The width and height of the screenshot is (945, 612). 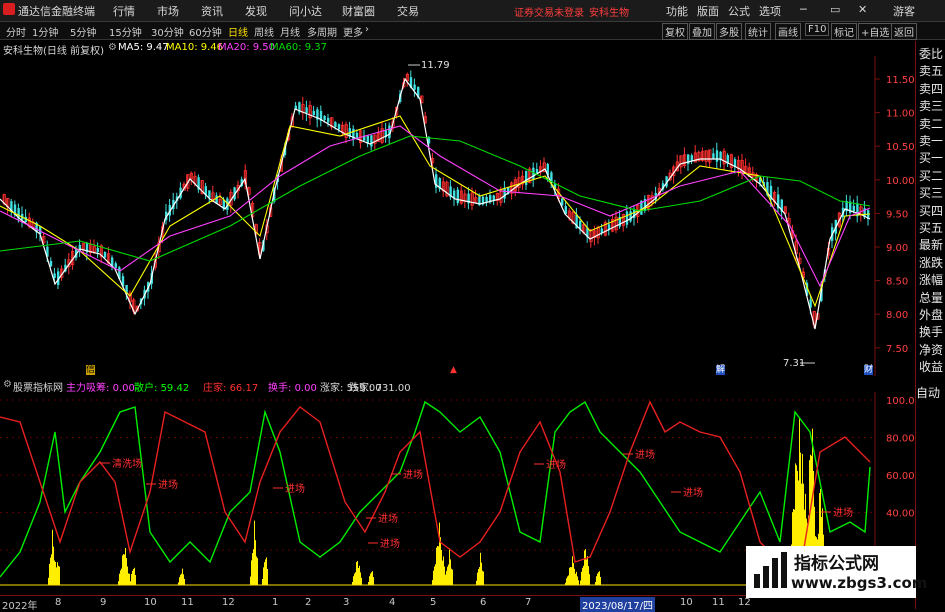 What do you see at coordinates (900, 439) in the screenshot?
I see `indicator-tick-label: 80.00` at bounding box center [900, 439].